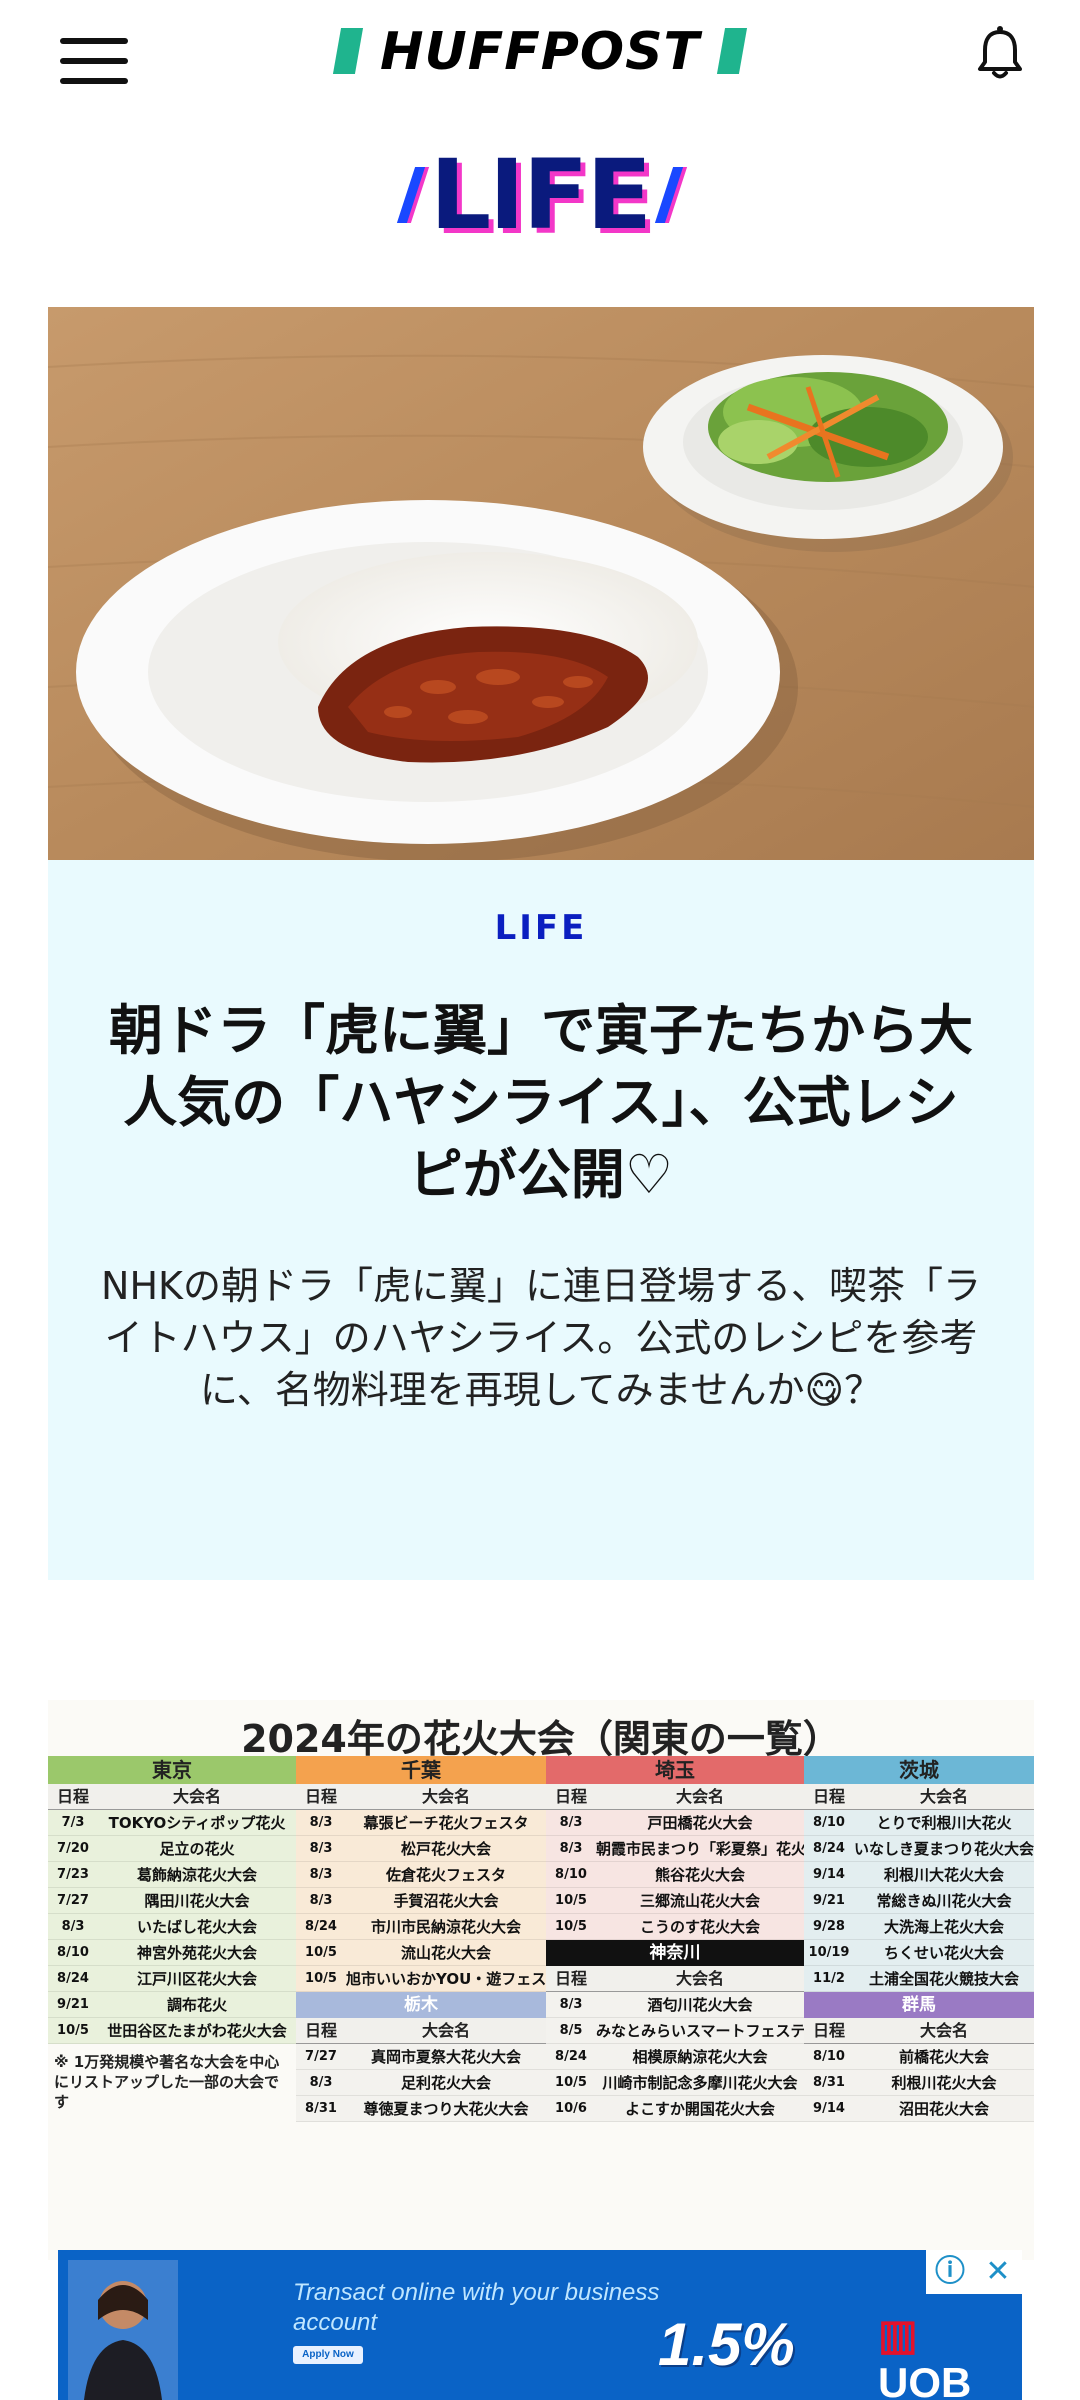 The height and width of the screenshot is (2400, 1080). I want to click on fireworks-row: 10/5 流山花火大会, so click(421, 1953).